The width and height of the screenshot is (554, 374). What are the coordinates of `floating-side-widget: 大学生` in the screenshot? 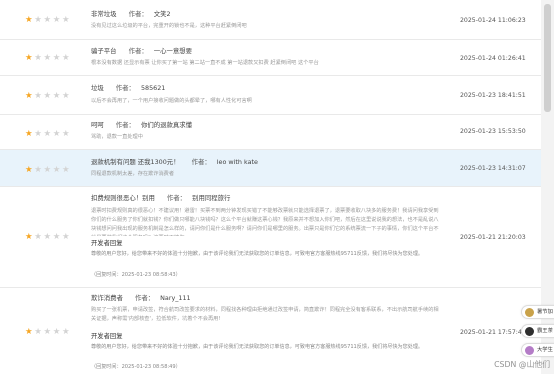 It's located at (537, 350).